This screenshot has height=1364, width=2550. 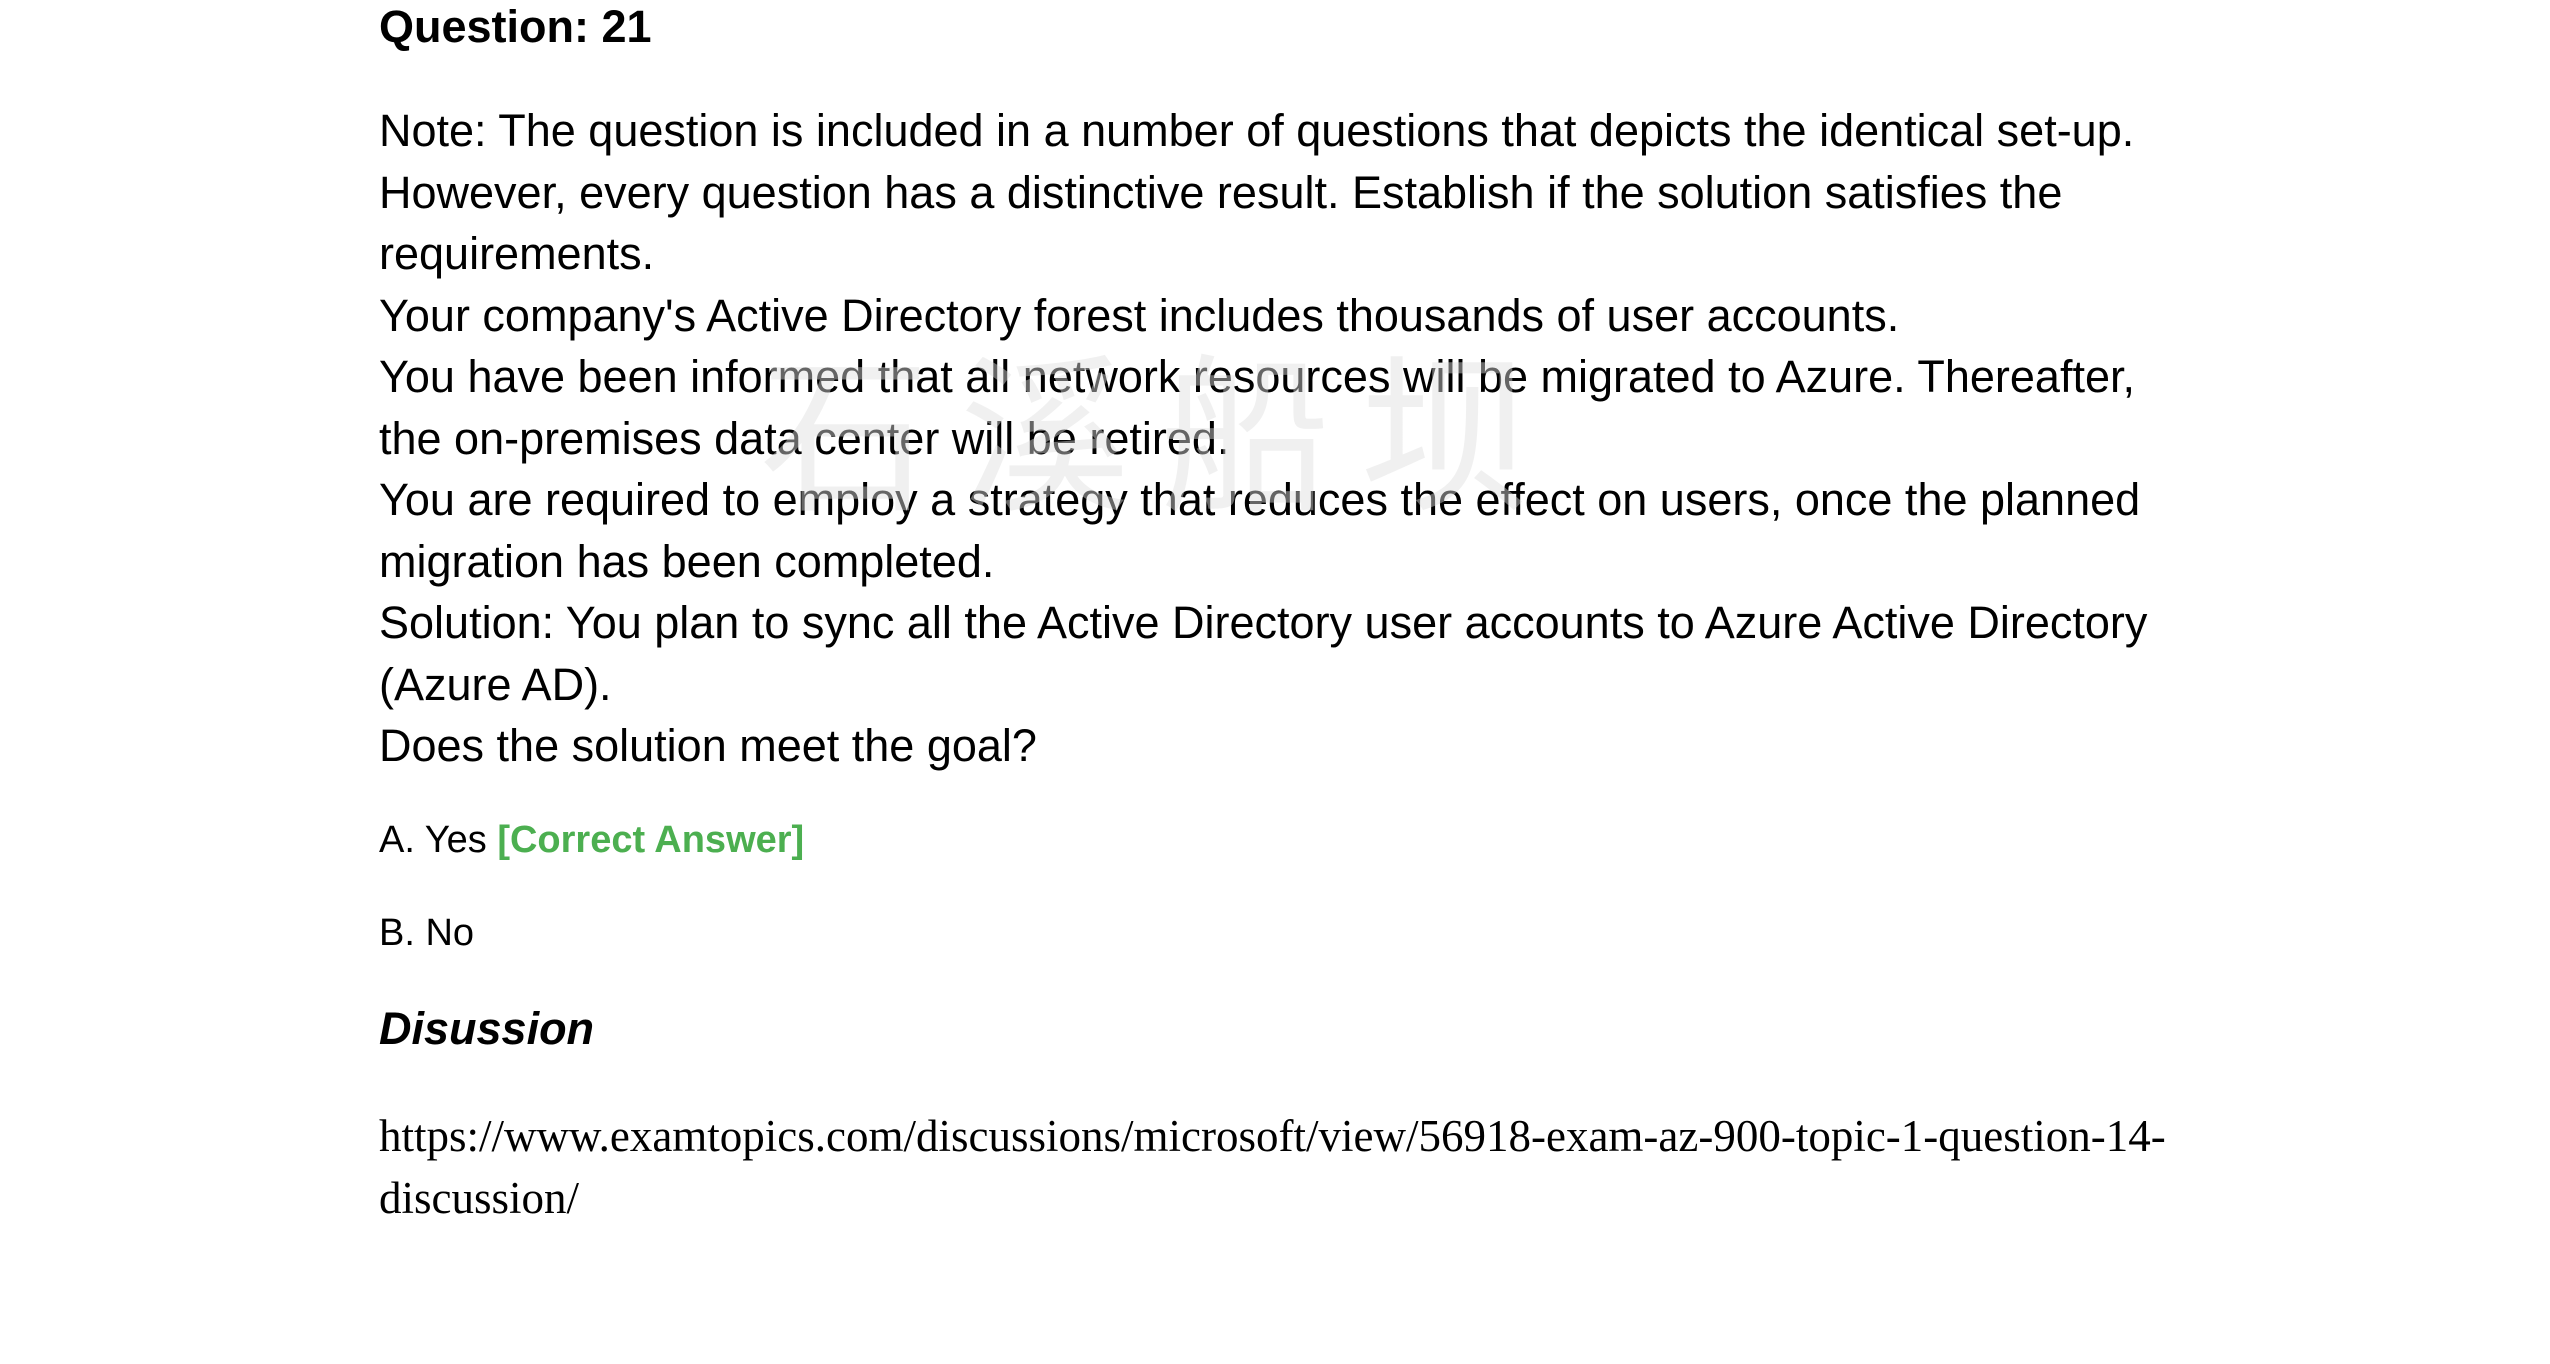 What do you see at coordinates (708, 745) in the screenshot?
I see `question-paragraph: Does the solution meet the goal?` at bounding box center [708, 745].